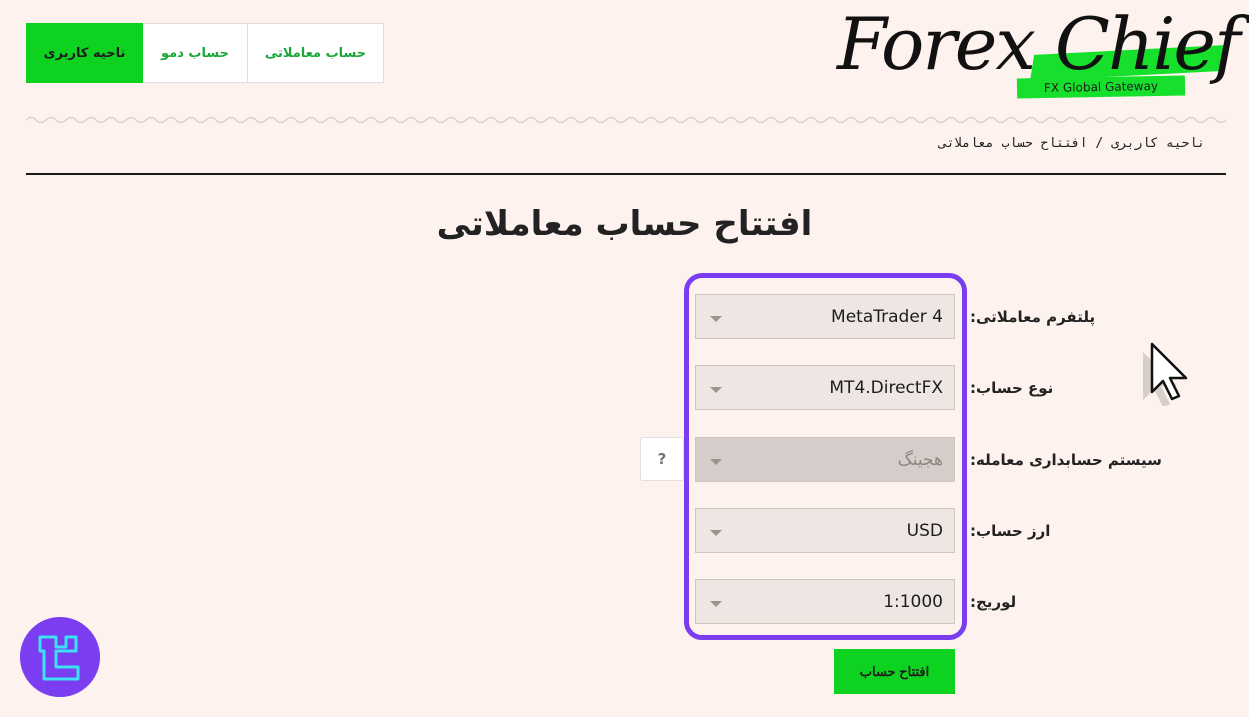 This screenshot has width=1249, height=717. Describe the element at coordinates (316, 53) in the screenshot. I see `trading-account-button: حساب معاملاتی` at that location.